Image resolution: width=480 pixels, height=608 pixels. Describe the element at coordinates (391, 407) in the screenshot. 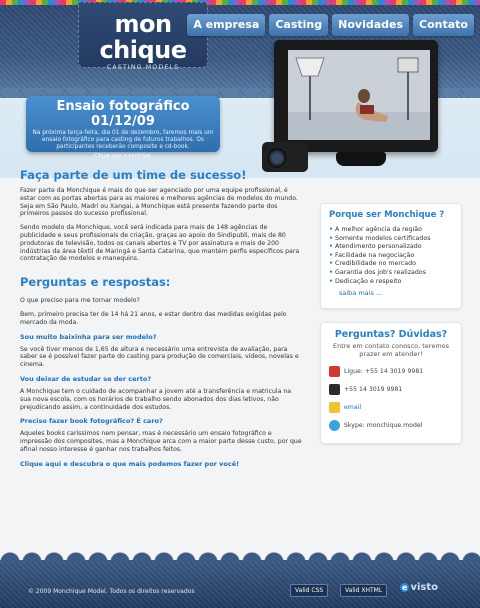

I see `contact-email: email` at that location.